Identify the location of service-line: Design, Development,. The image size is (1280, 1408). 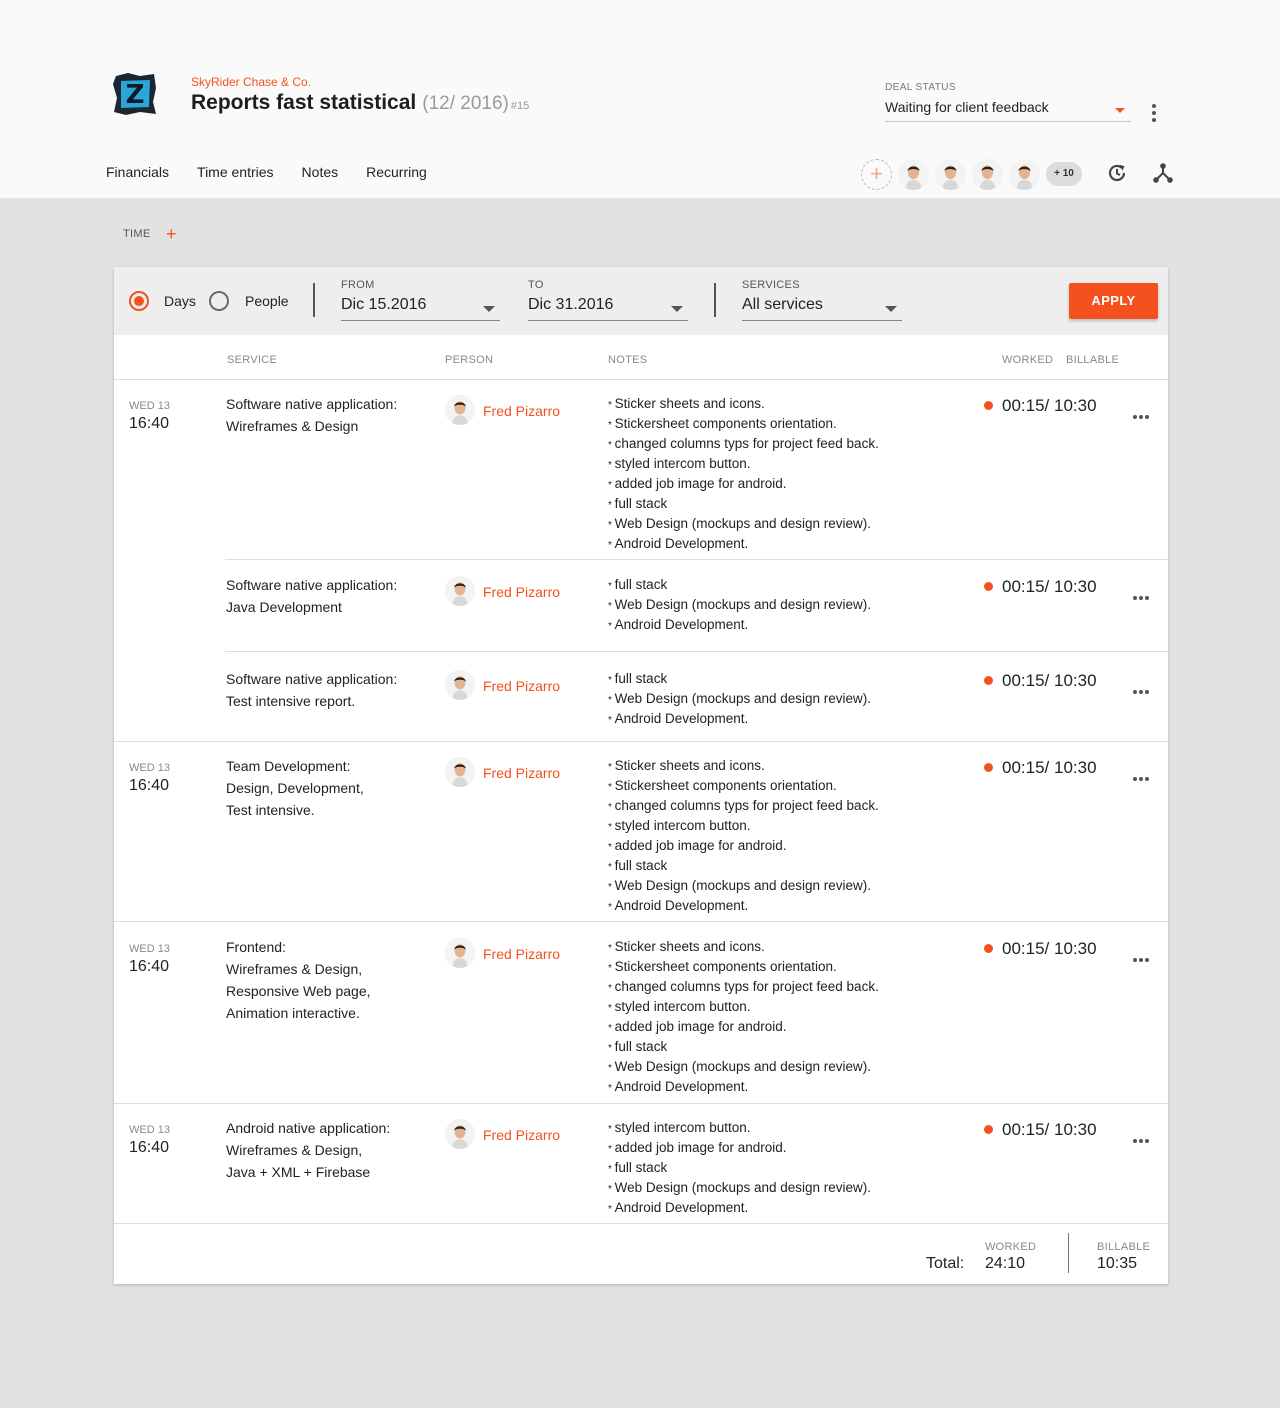
(295, 788).